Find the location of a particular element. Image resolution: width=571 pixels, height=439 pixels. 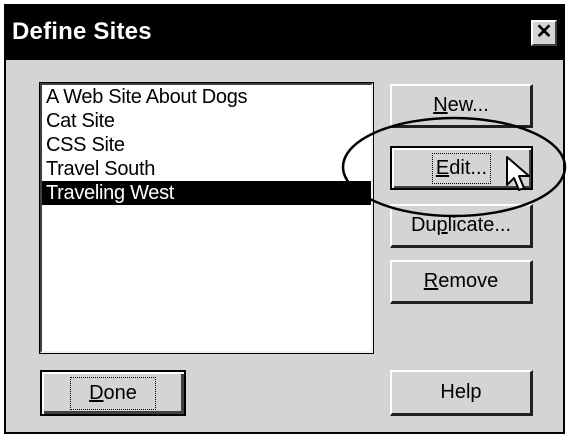

list-item-site: A Web Site About Dogs is located at coordinates (206, 97).